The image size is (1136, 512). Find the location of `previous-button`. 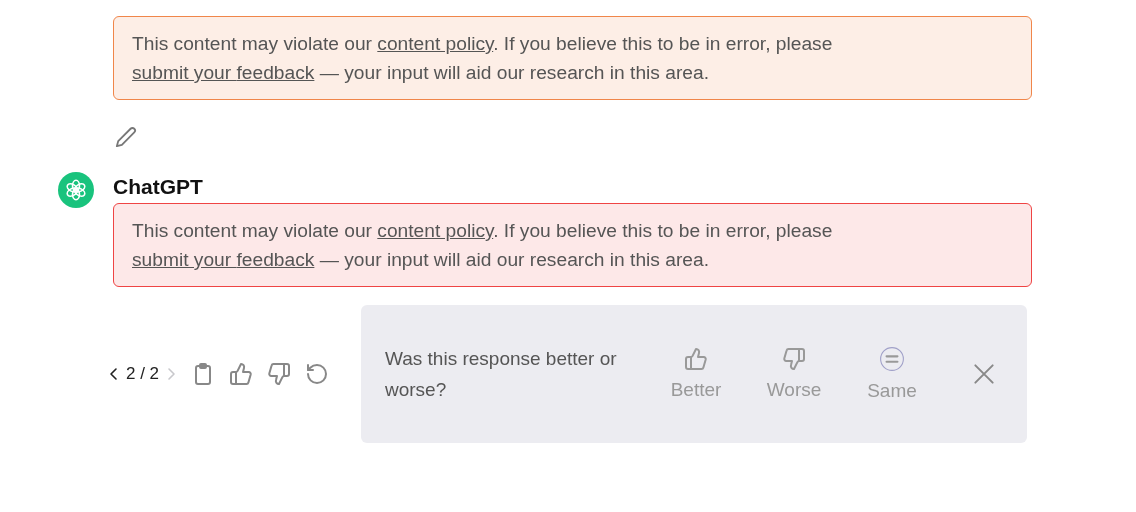

previous-button is located at coordinates (114, 374).